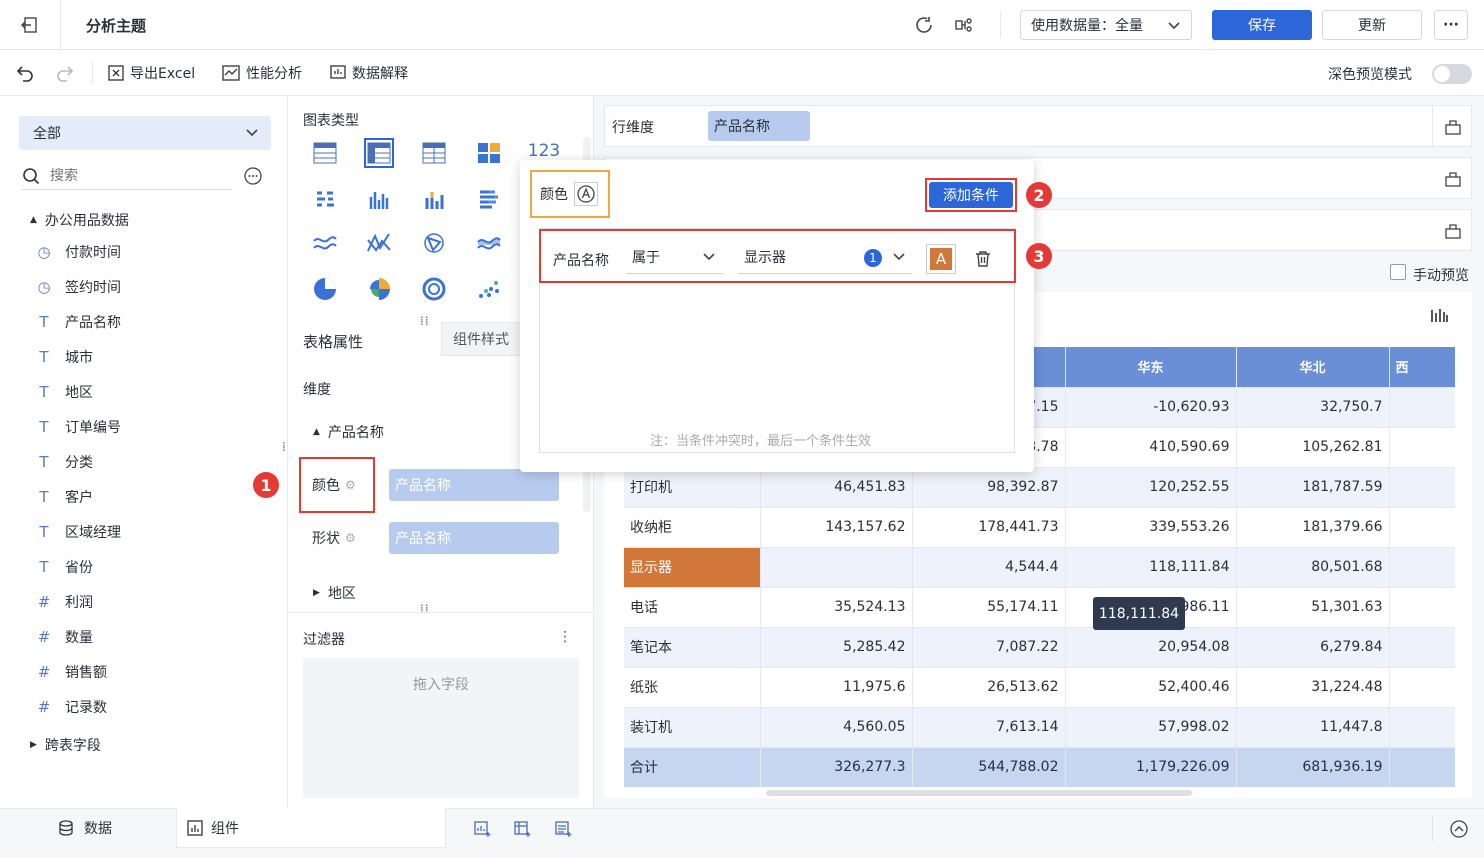 This screenshot has width=1484, height=858. Describe the element at coordinates (434, 153) in the screenshot. I see `chart-type-list-icon` at that location.